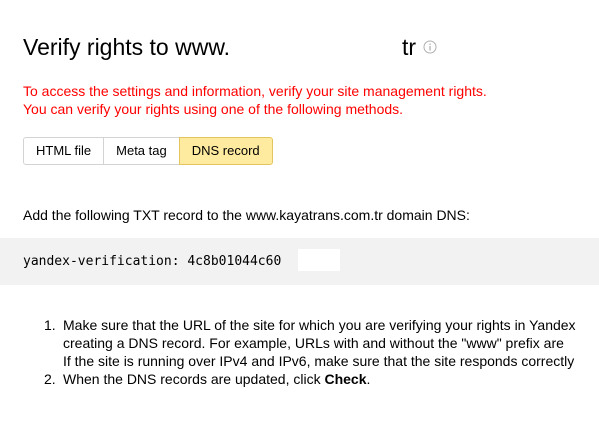 The image size is (599, 434). I want to click on step-number: 1., so click(50, 325).